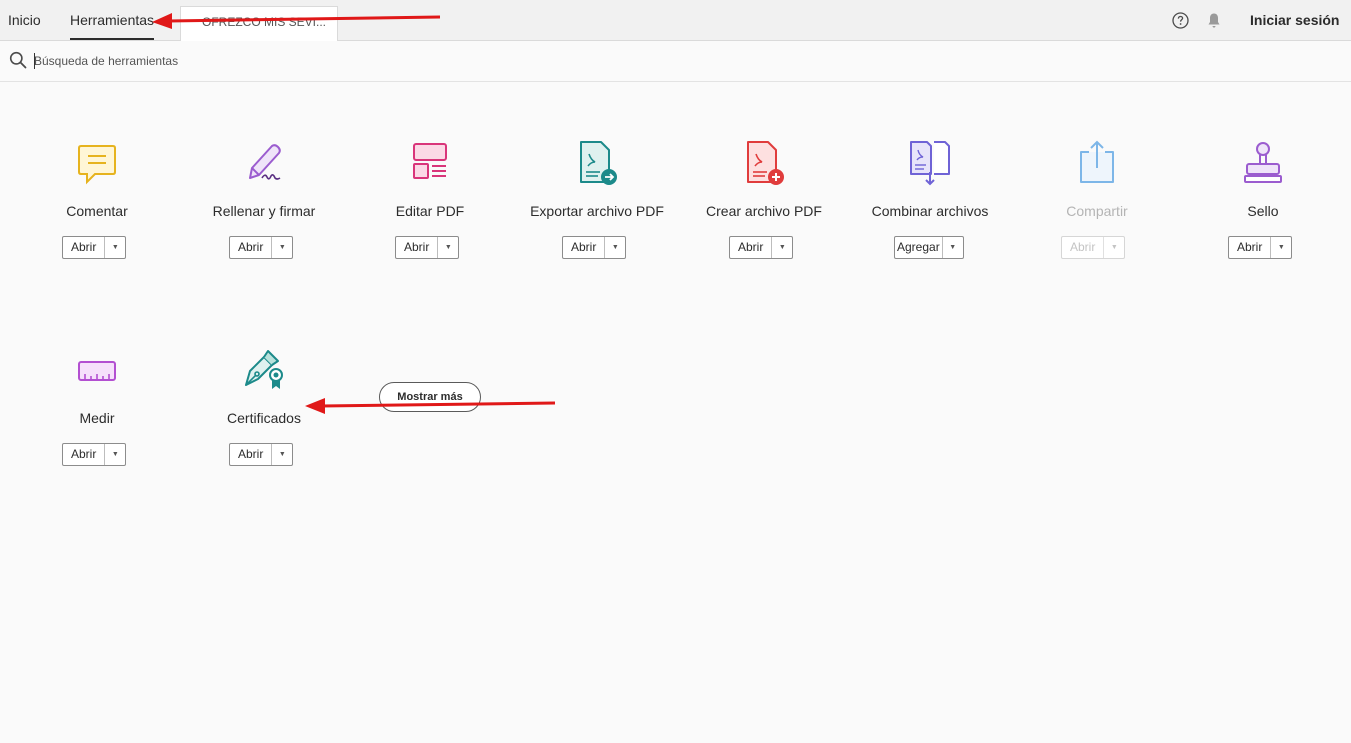 The height and width of the screenshot is (743, 1351). Describe the element at coordinates (24, 20) in the screenshot. I see `tab-inicio: Inicio` at that location.